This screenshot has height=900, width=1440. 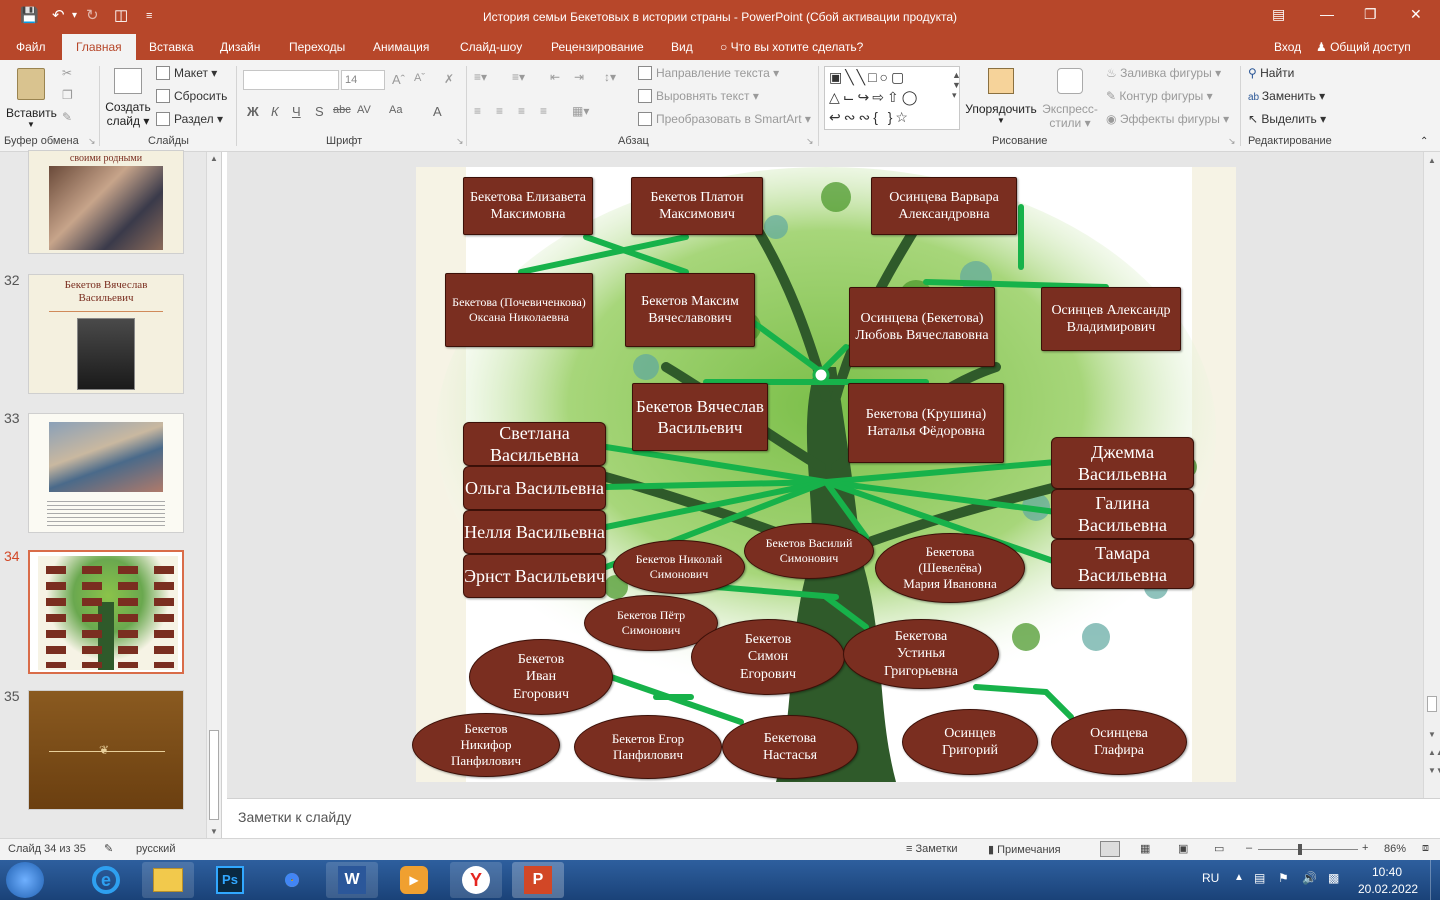 What do you see at coordinates (275, 111) in the screenshot?
I see `italic-button: К` at bounding box center [275, 111].